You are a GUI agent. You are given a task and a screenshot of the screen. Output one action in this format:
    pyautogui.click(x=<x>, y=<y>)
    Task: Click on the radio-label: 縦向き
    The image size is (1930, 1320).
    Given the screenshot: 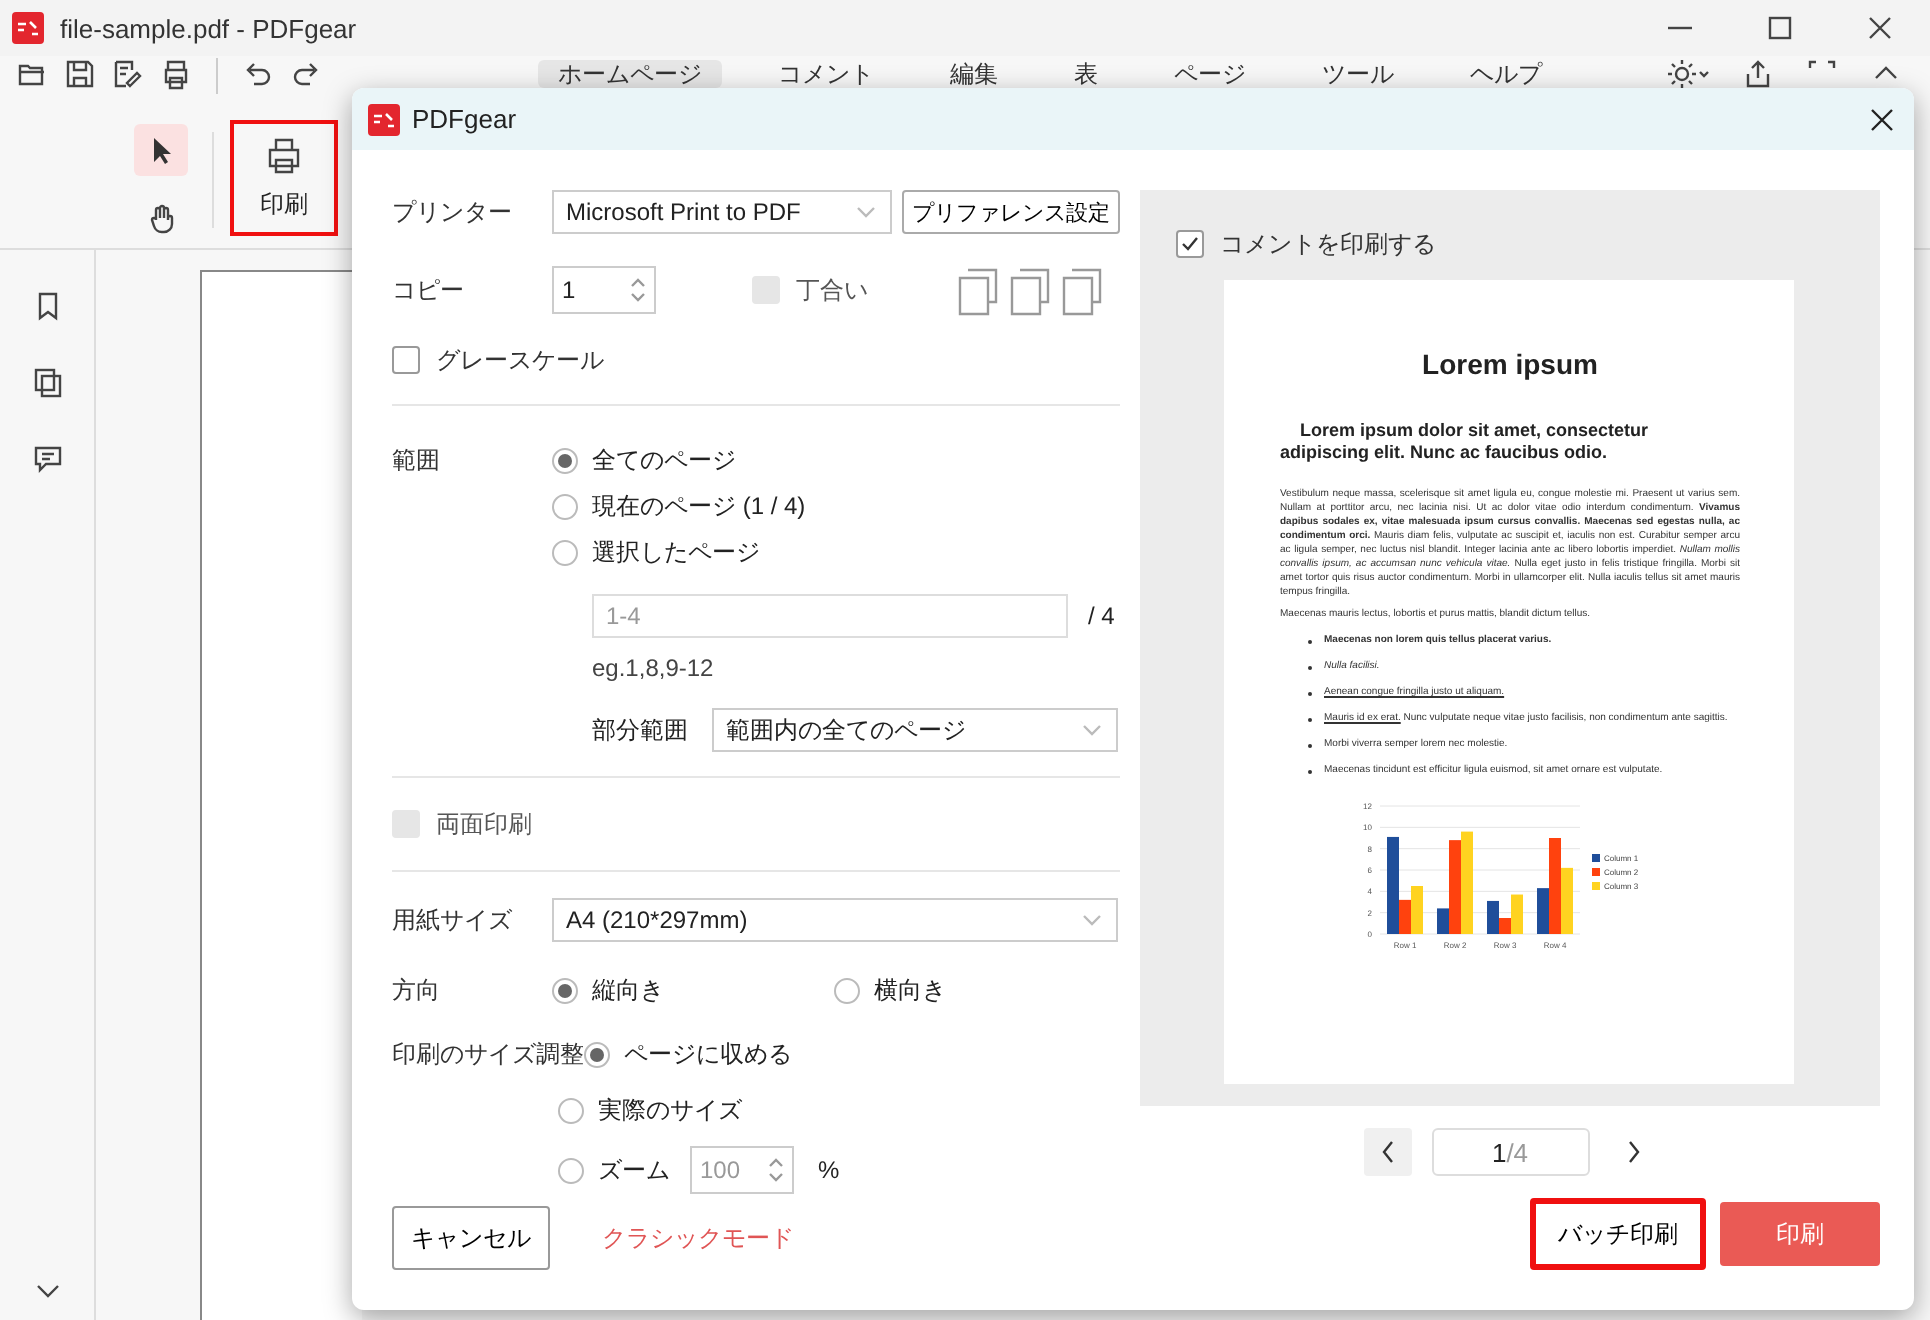 What is the action you would take?
    pyautogui.click(x=628, y=990)
    